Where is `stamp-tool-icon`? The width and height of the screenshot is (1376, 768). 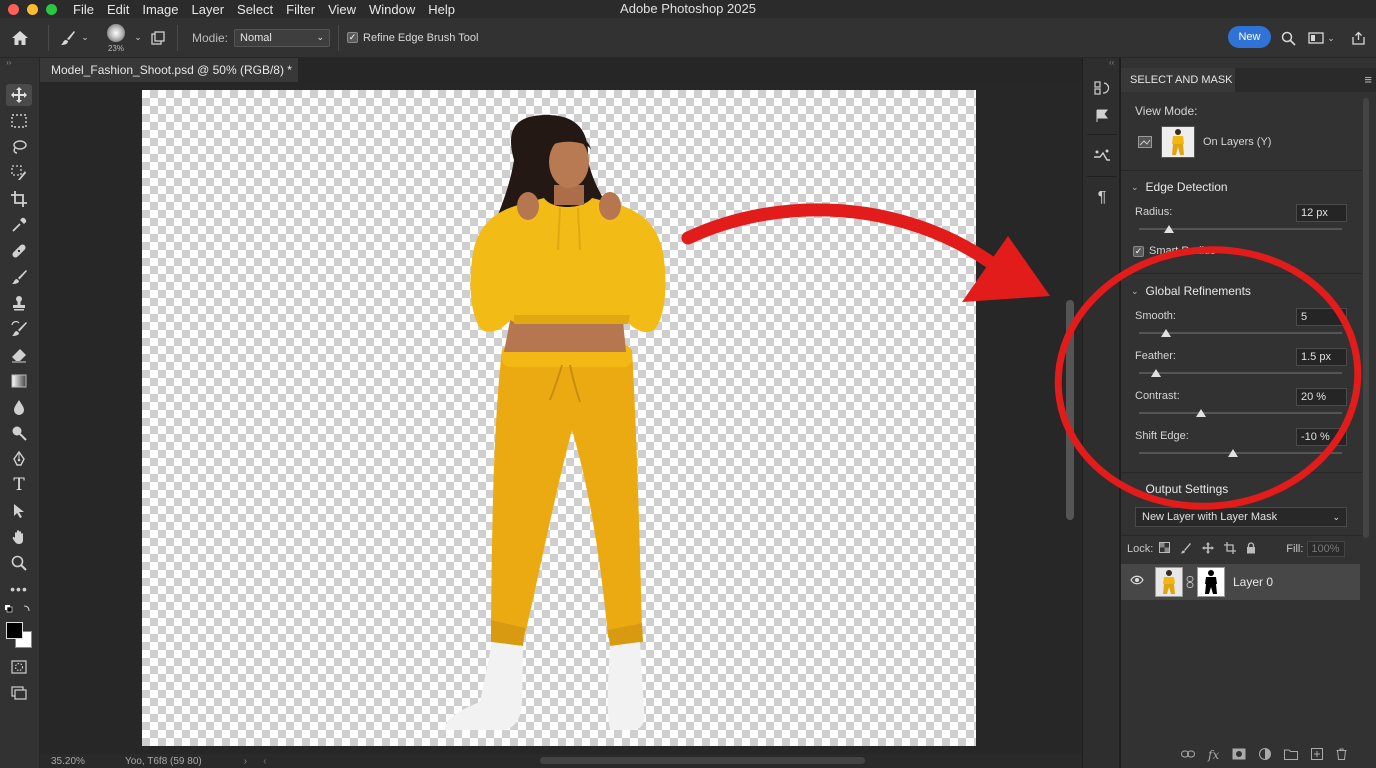 stamp-tool-icon is located at coordinates (19, 303).